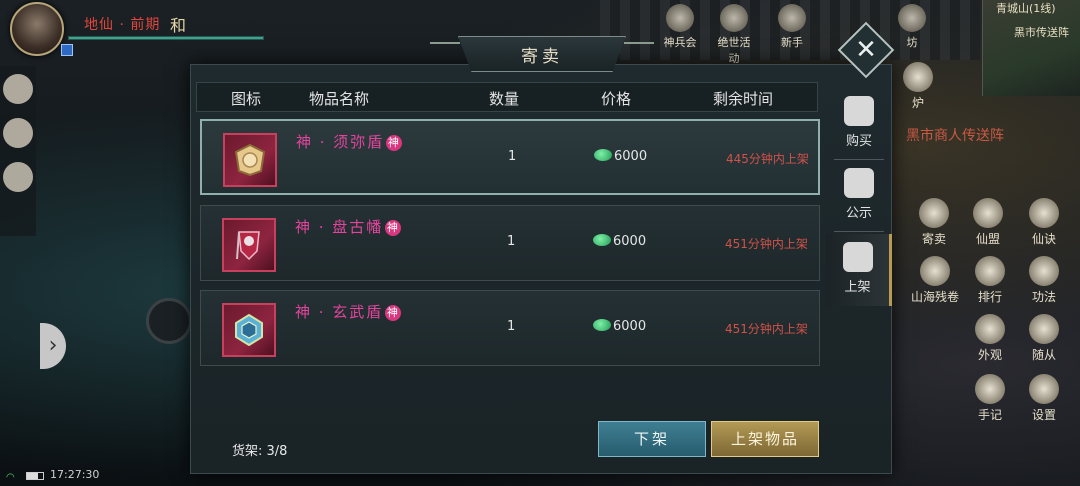 Image resolution: width=1080 pixels, height=486 pixels. I want to click on side-menu-item: 功法, so click(1044, 280).